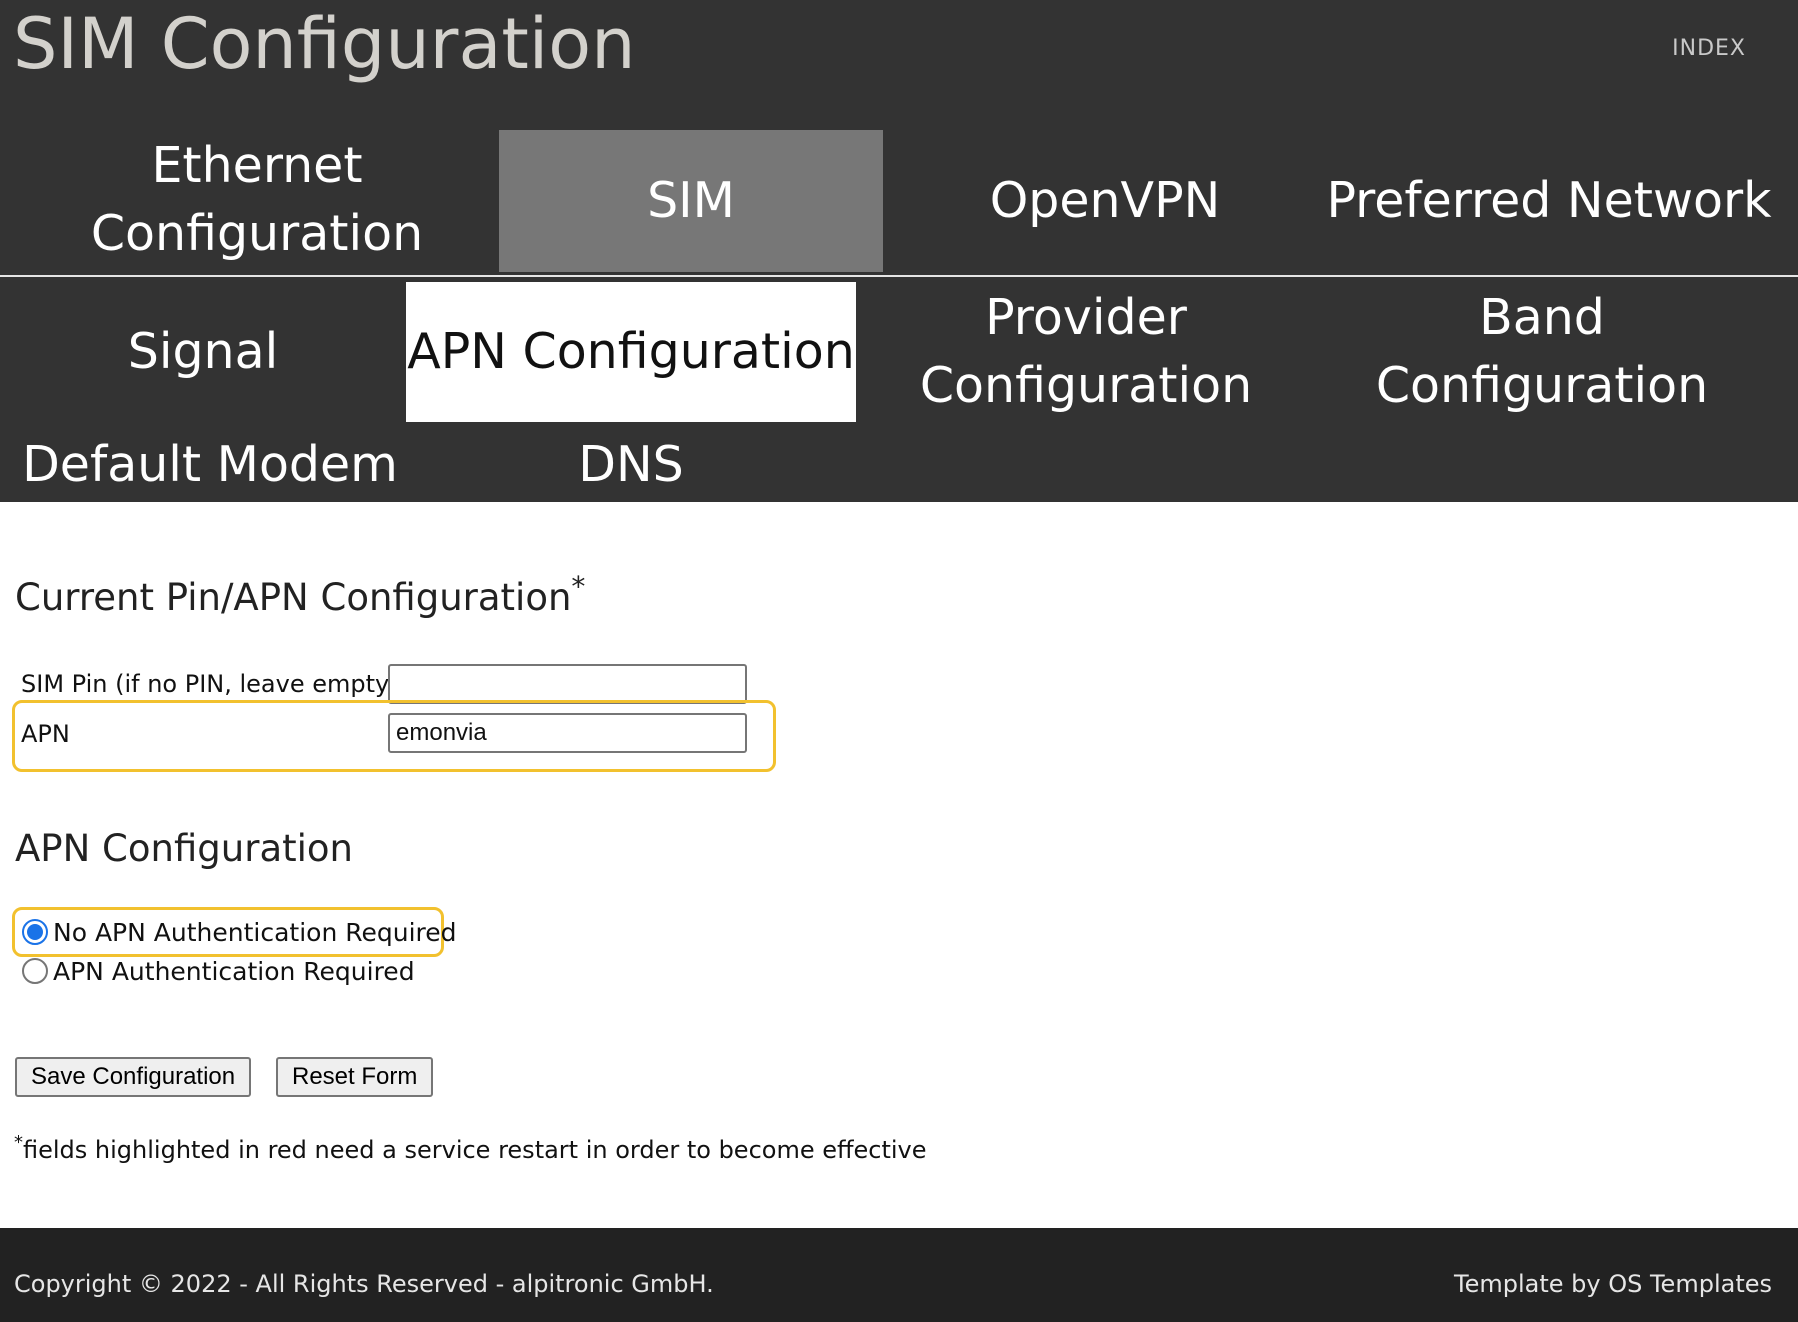 The width and height of the screenshot is (1798, 1322). Describe the element at coordinates (257, 165) in the screenshot. I see `tab-label: Ethernet` at that location.